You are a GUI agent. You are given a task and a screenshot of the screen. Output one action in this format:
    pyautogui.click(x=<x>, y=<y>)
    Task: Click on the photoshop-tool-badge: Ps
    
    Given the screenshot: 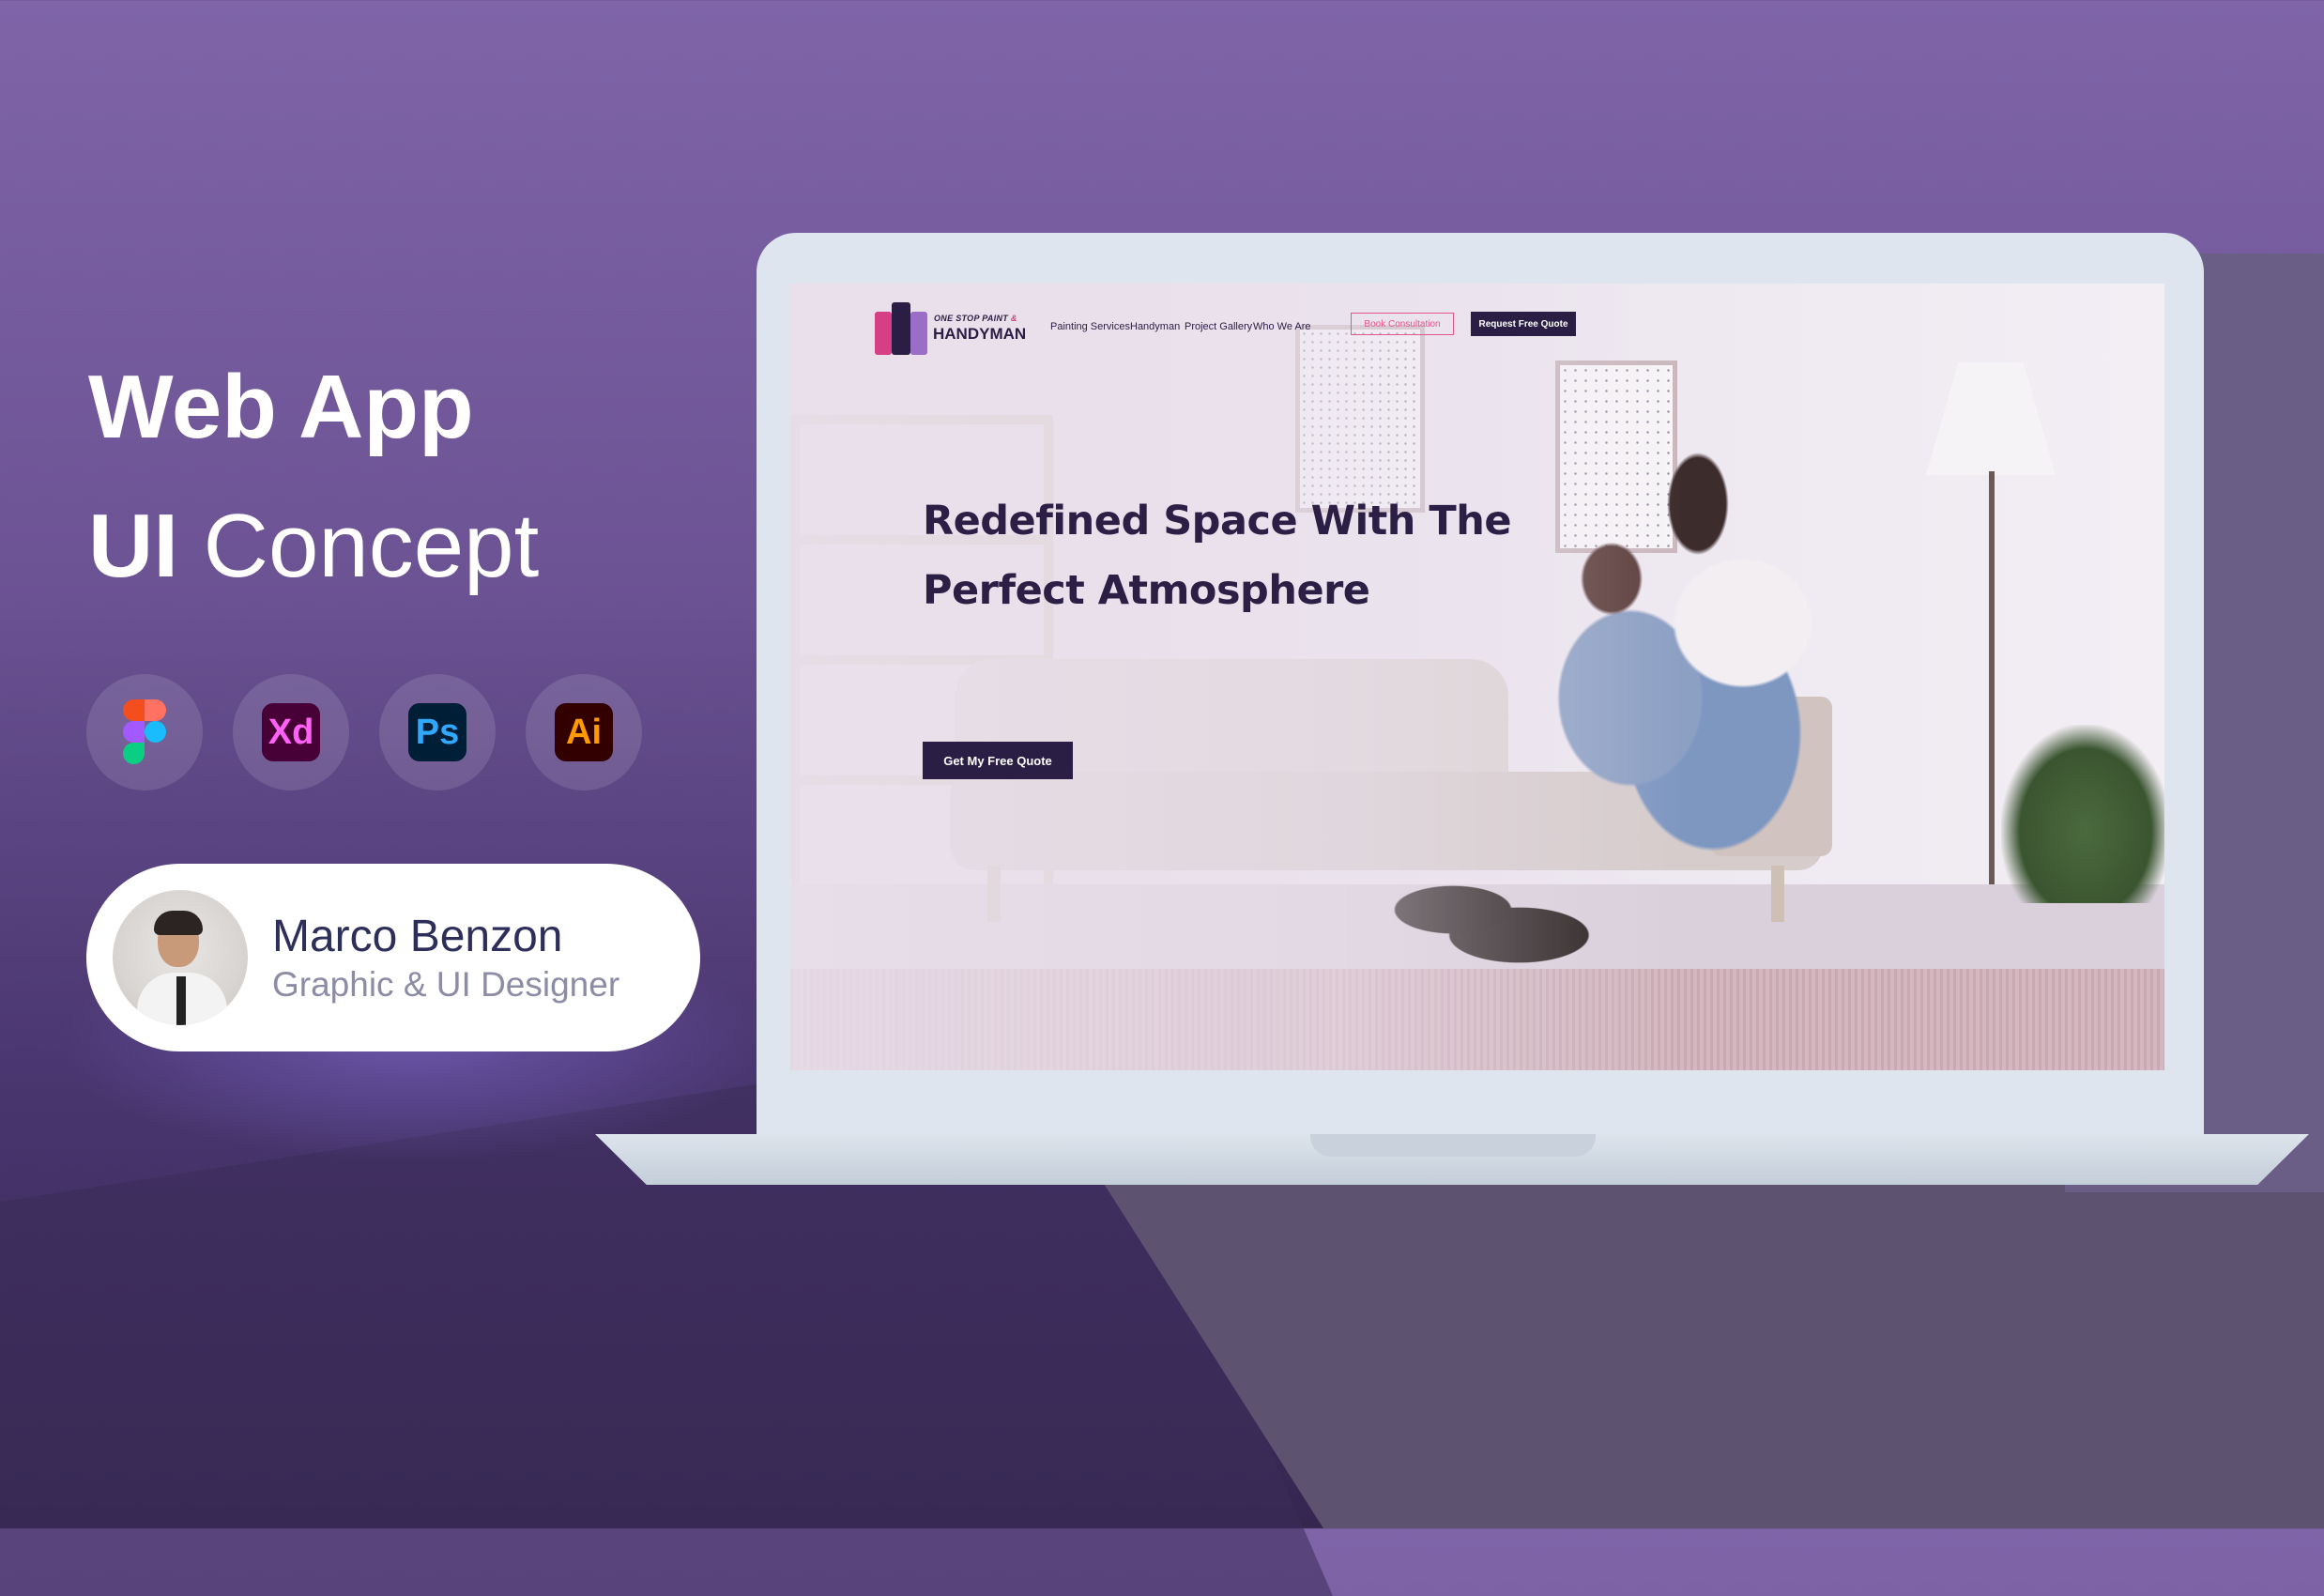 What is the action you would take?
    pyautogui.click(x=437, y=732)
    